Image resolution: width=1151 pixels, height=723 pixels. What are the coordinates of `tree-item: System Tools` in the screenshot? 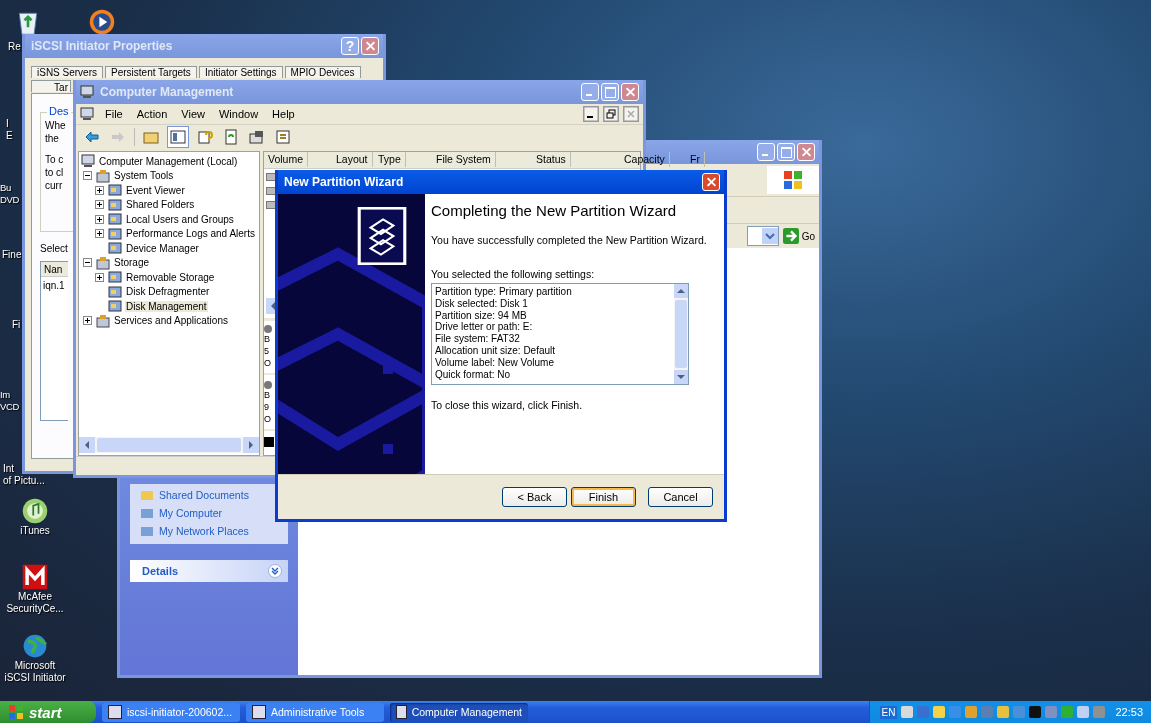 It's located at (144, 176).